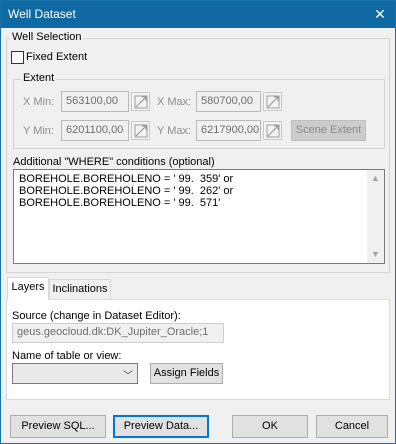  I want to click on x-min-label: X Min:, so click(39, 102).